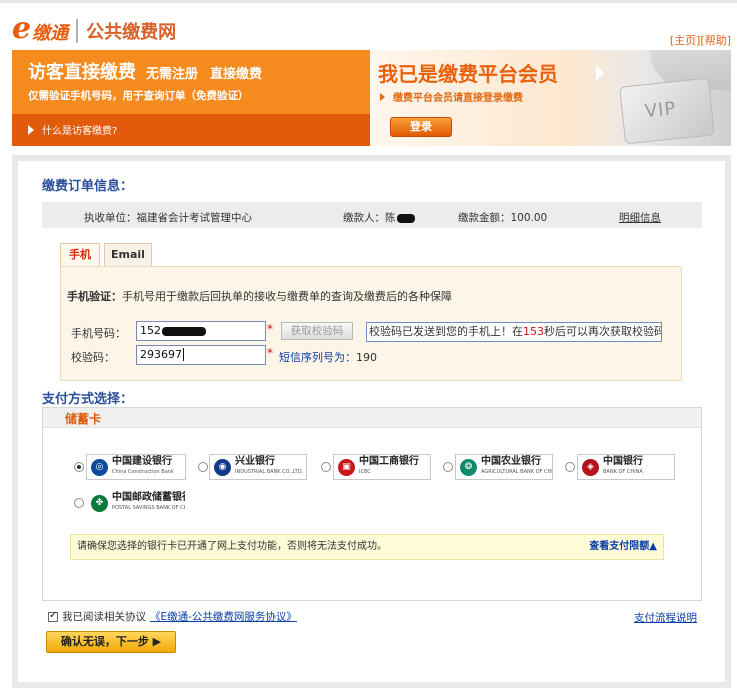  What do you see at coordinates (468, 467) in the screenshot?
I see `abc-logo-icon: ❂` at bounding box center [468, 467].